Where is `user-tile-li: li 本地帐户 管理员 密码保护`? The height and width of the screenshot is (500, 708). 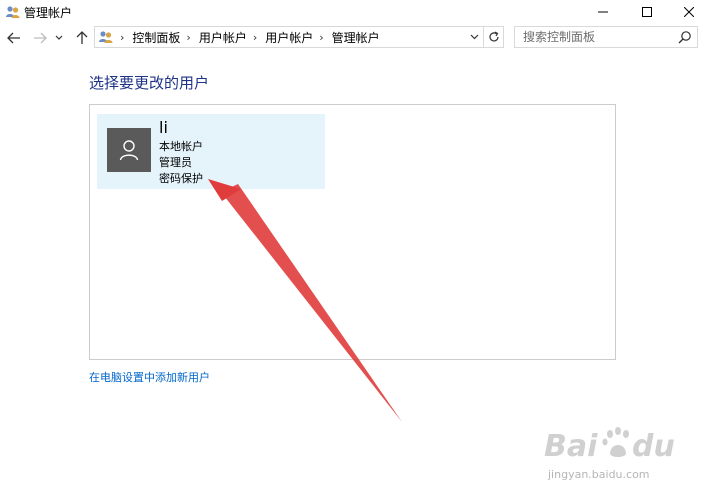 user-tile-li: li 本地帐户 管理员 密码保护 is located at coordinates (211, 151).